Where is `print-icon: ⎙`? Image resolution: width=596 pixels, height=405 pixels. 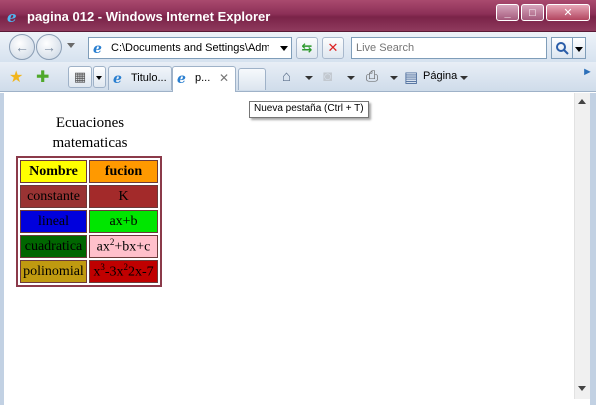
print-icon: ⎙ is located at coordinates (372, 76).